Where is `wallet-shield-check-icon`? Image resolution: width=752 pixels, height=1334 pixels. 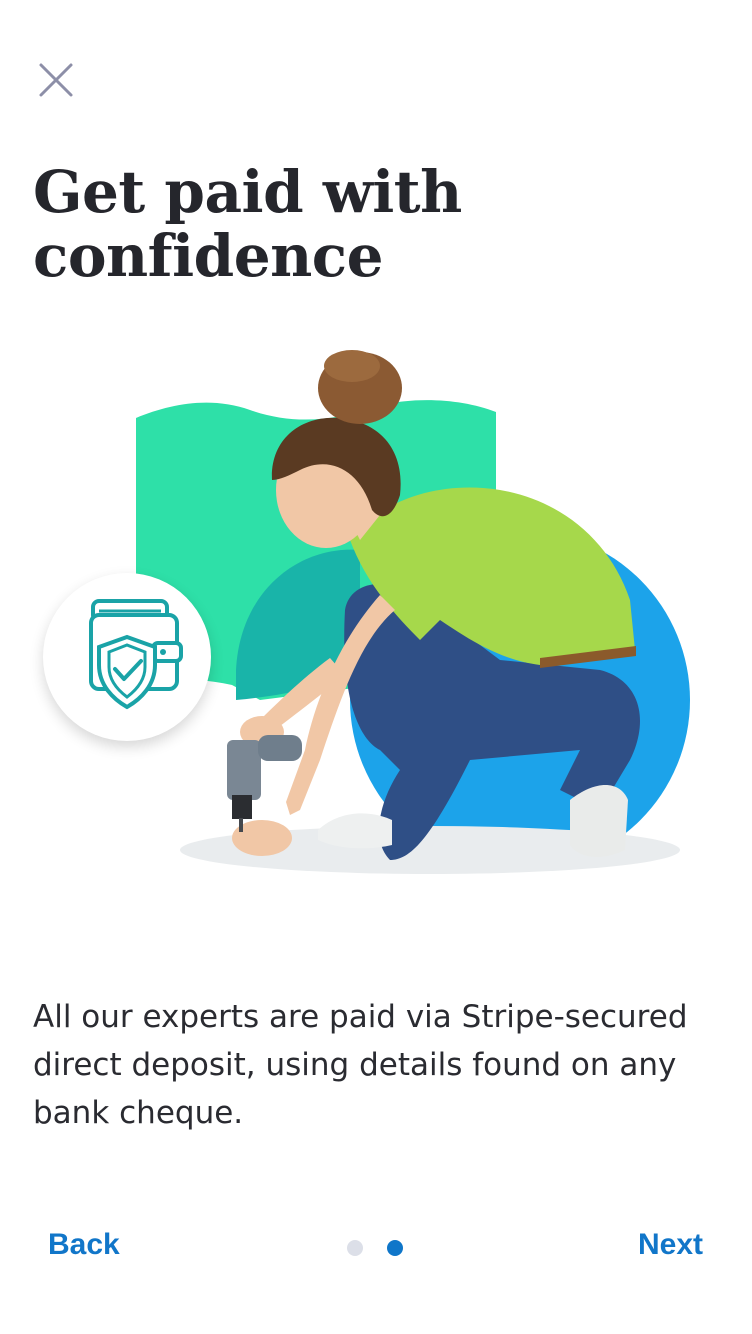
wallet-shield-check-icon is located at coordinates (136, 654).